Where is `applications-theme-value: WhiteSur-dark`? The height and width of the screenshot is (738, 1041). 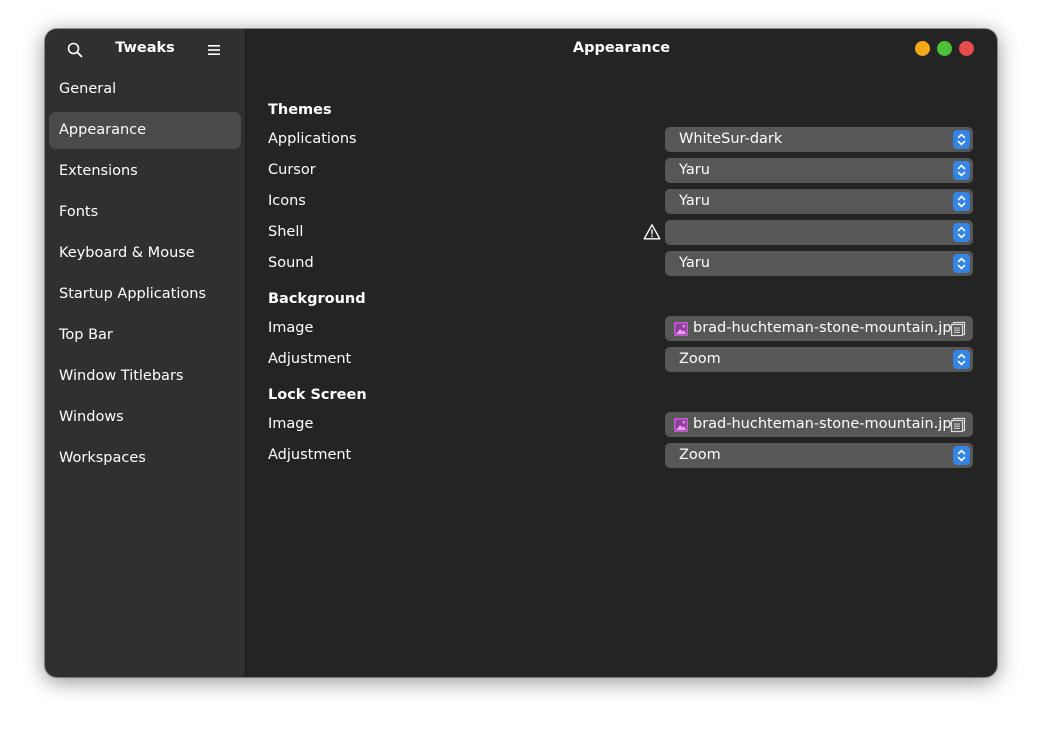 applications-theme-value: WhiteSur-dark is located at coordinates (731, 139).